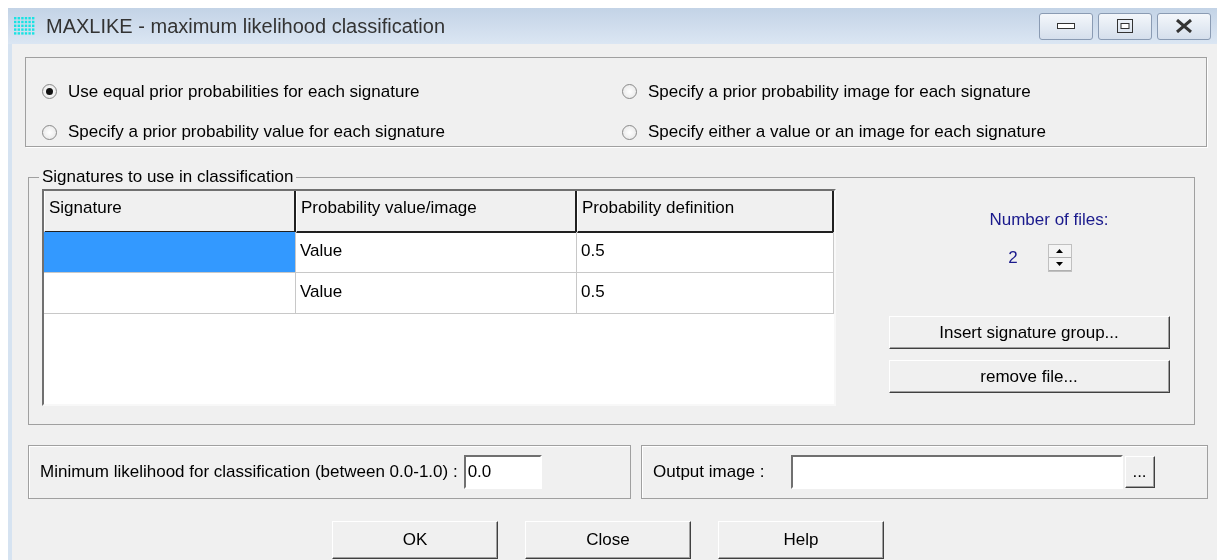 The width and height of the screenshot is (1217, 560). What do you see at coordinates (170, 212) in the screenshot?
I see `column-header: Signature` at bounding box center [170, 212].